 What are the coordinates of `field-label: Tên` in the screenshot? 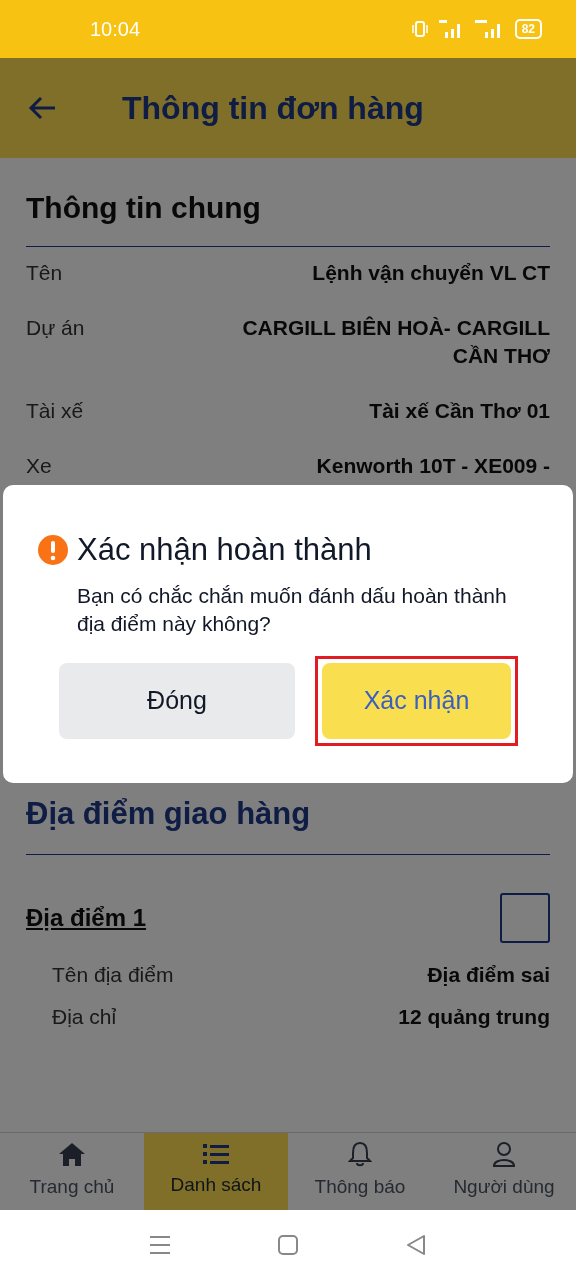 It's located at (44, 273).